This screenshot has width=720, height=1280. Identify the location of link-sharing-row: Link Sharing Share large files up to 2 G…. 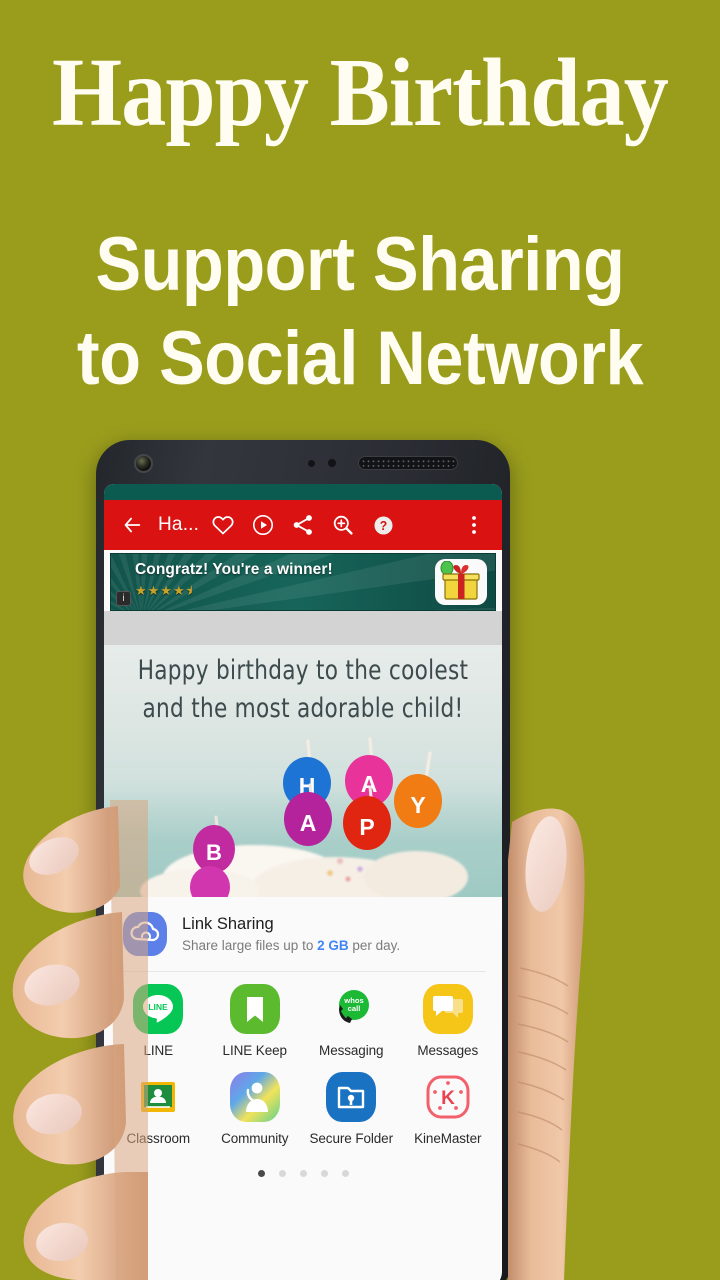
(303, 934).